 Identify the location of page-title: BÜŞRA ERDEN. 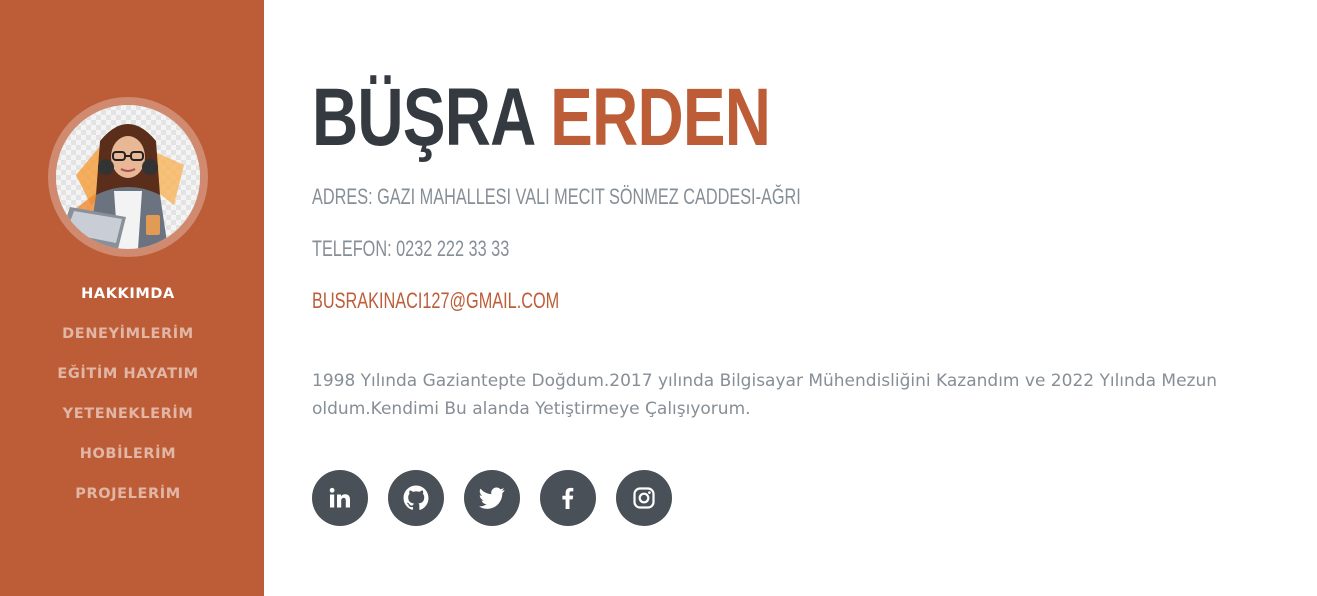
(541, 118).